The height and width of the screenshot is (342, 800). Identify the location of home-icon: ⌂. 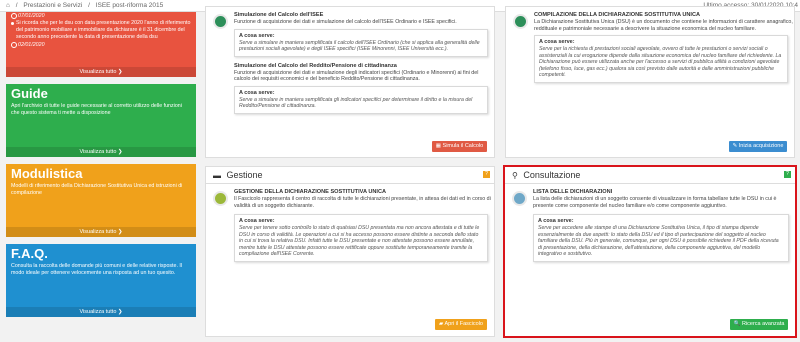
(8, 5).